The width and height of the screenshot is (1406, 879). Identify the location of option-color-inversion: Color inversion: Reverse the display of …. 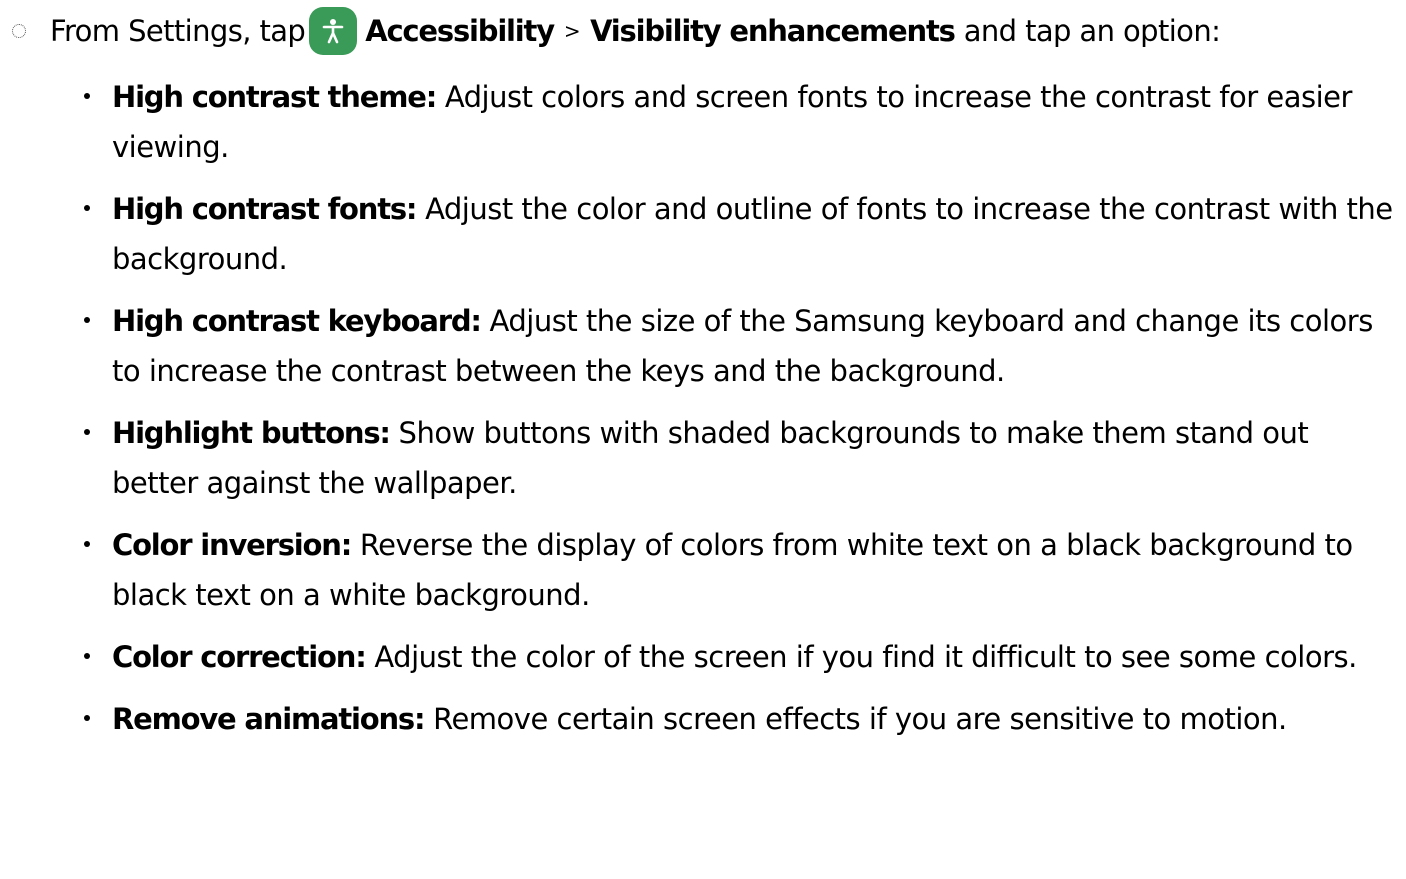
(739, 570).